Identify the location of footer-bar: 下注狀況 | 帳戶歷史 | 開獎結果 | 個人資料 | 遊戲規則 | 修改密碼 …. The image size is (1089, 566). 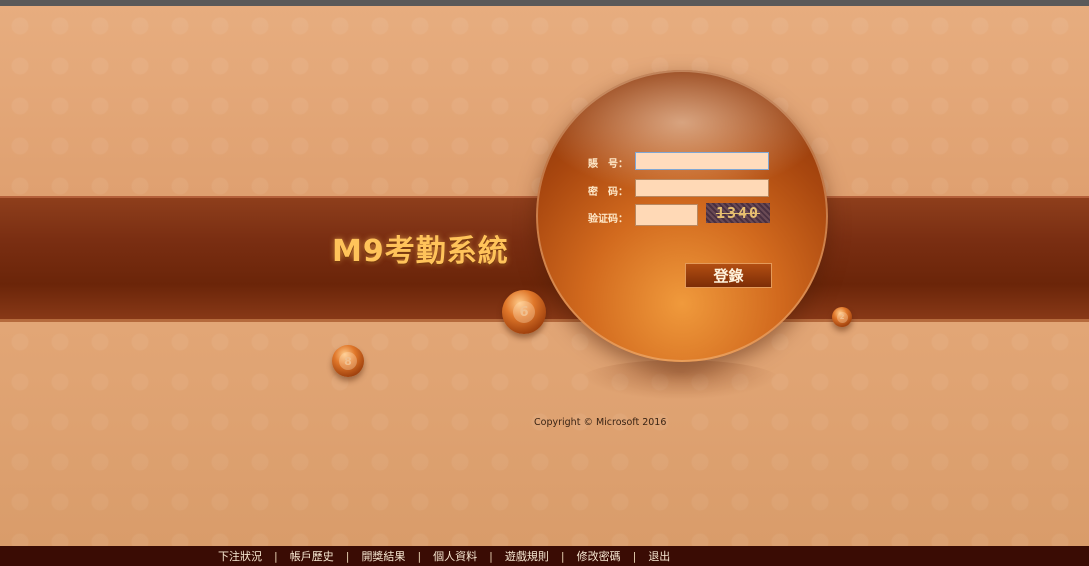
(544, 556).